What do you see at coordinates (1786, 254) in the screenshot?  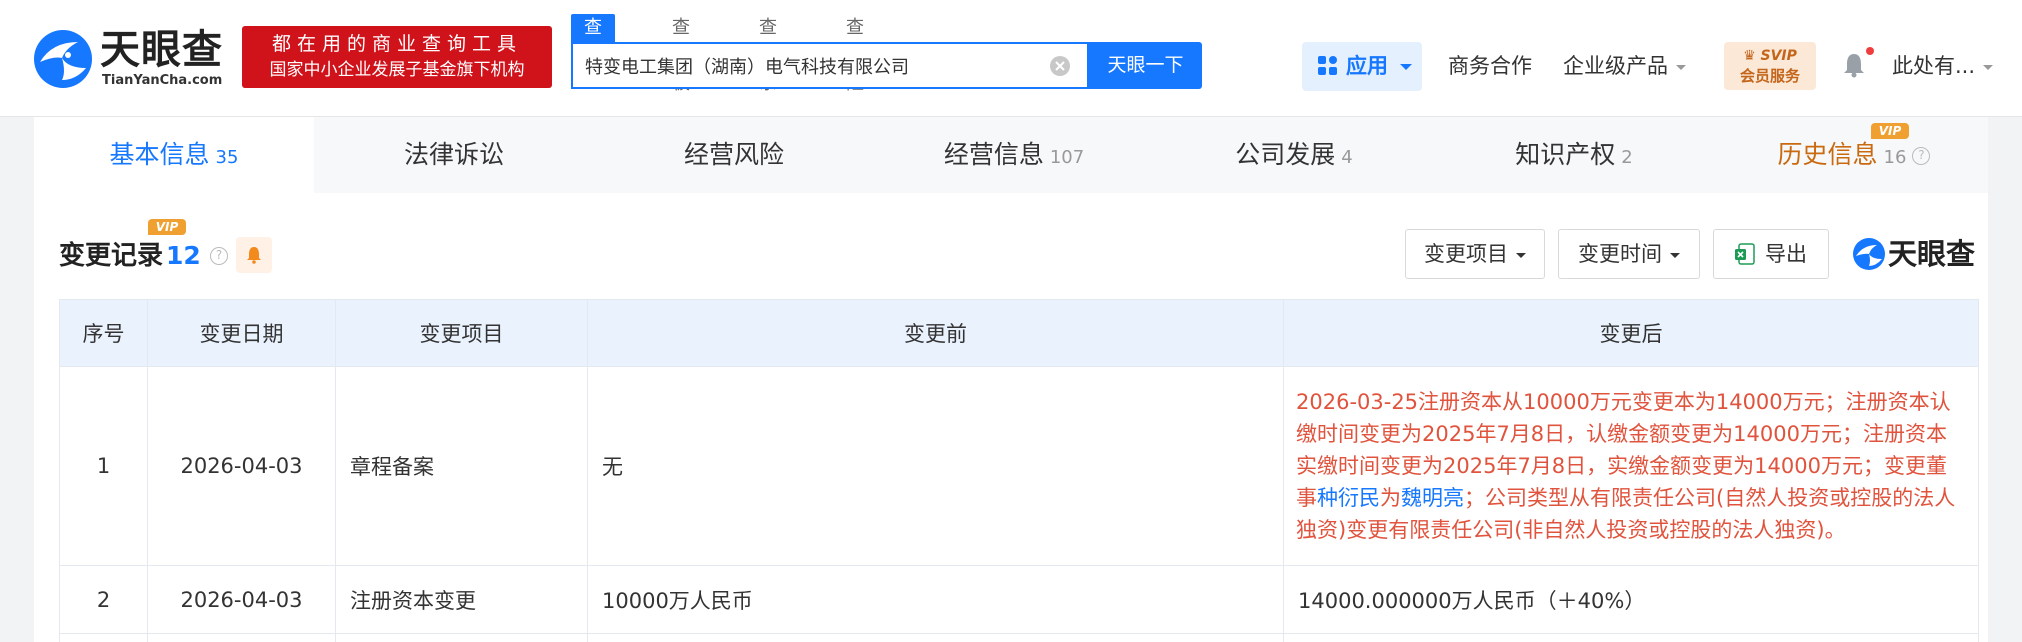 I see `export-label: 导出` at bounding box center [1786, 254].